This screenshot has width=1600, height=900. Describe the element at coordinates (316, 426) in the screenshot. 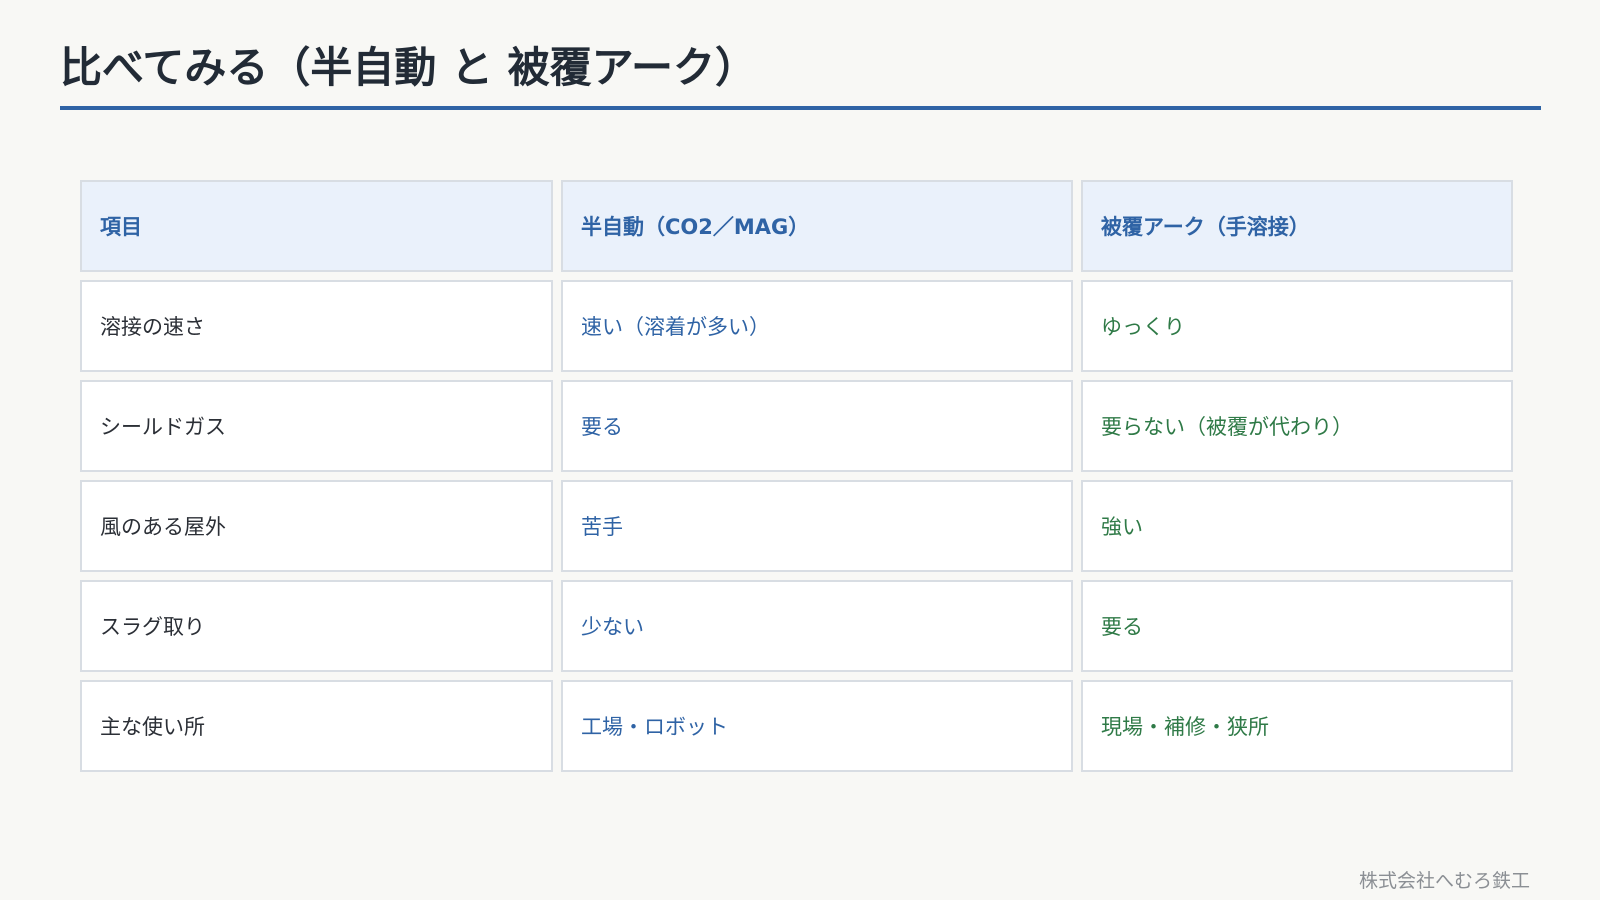

I see `row-item-shield-gas: シールドガス` at that location.